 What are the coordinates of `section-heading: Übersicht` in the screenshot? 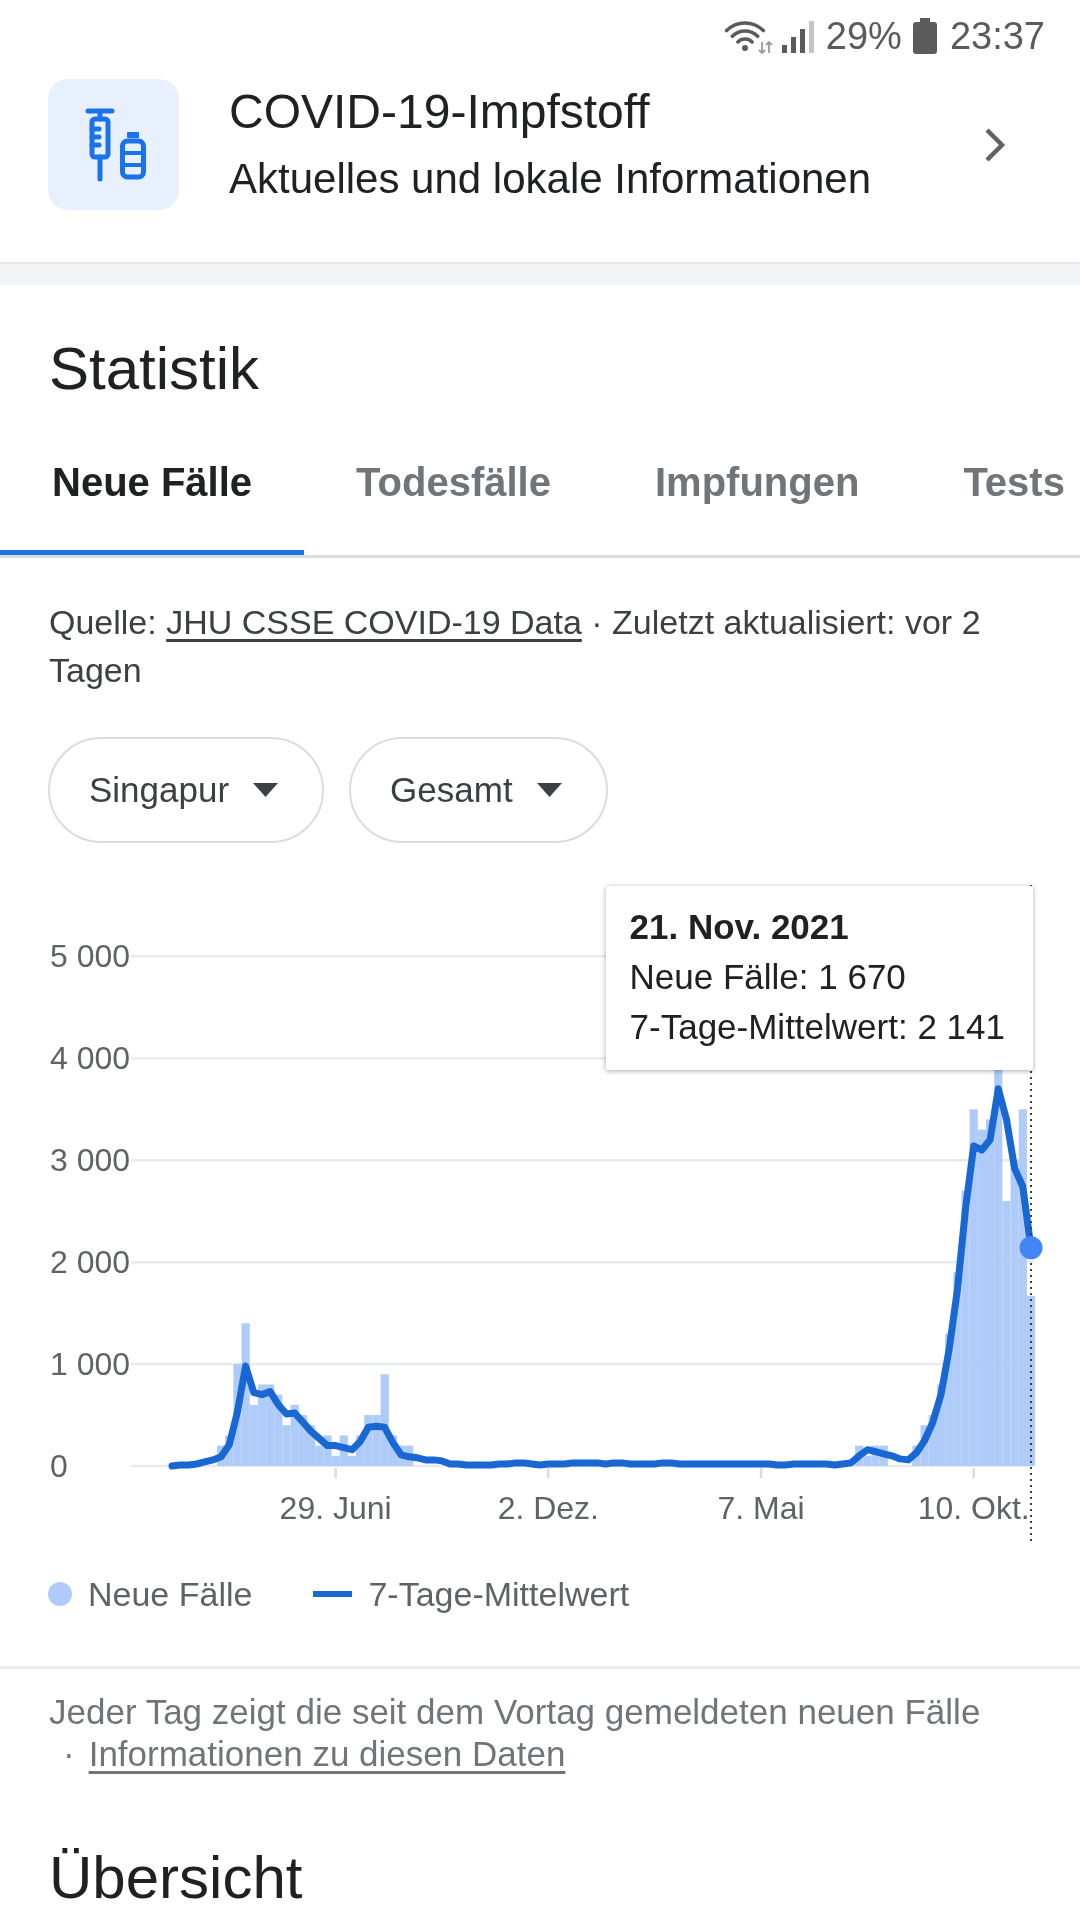 It's located at (176, 1878).